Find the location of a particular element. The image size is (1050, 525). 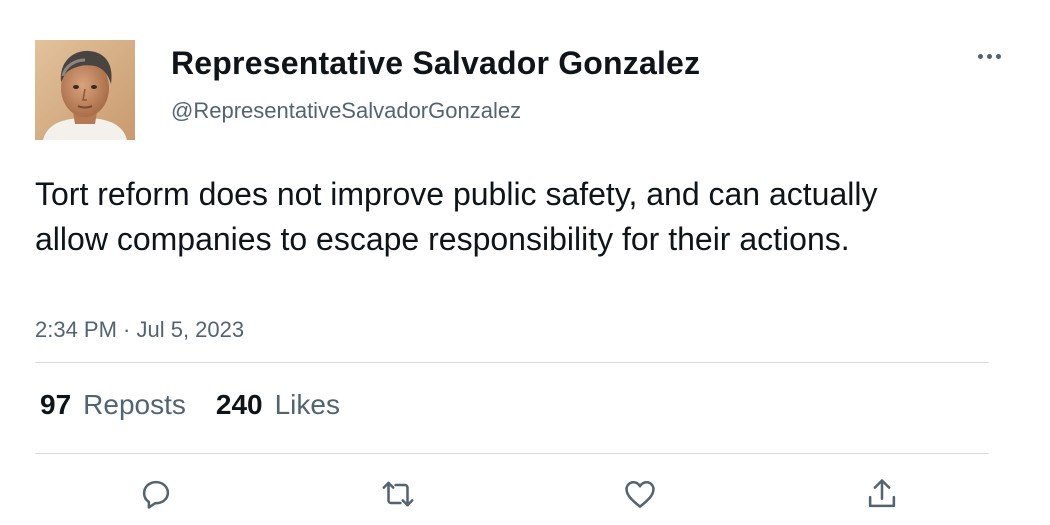

avatar-image is located at coordinates (85, 90).